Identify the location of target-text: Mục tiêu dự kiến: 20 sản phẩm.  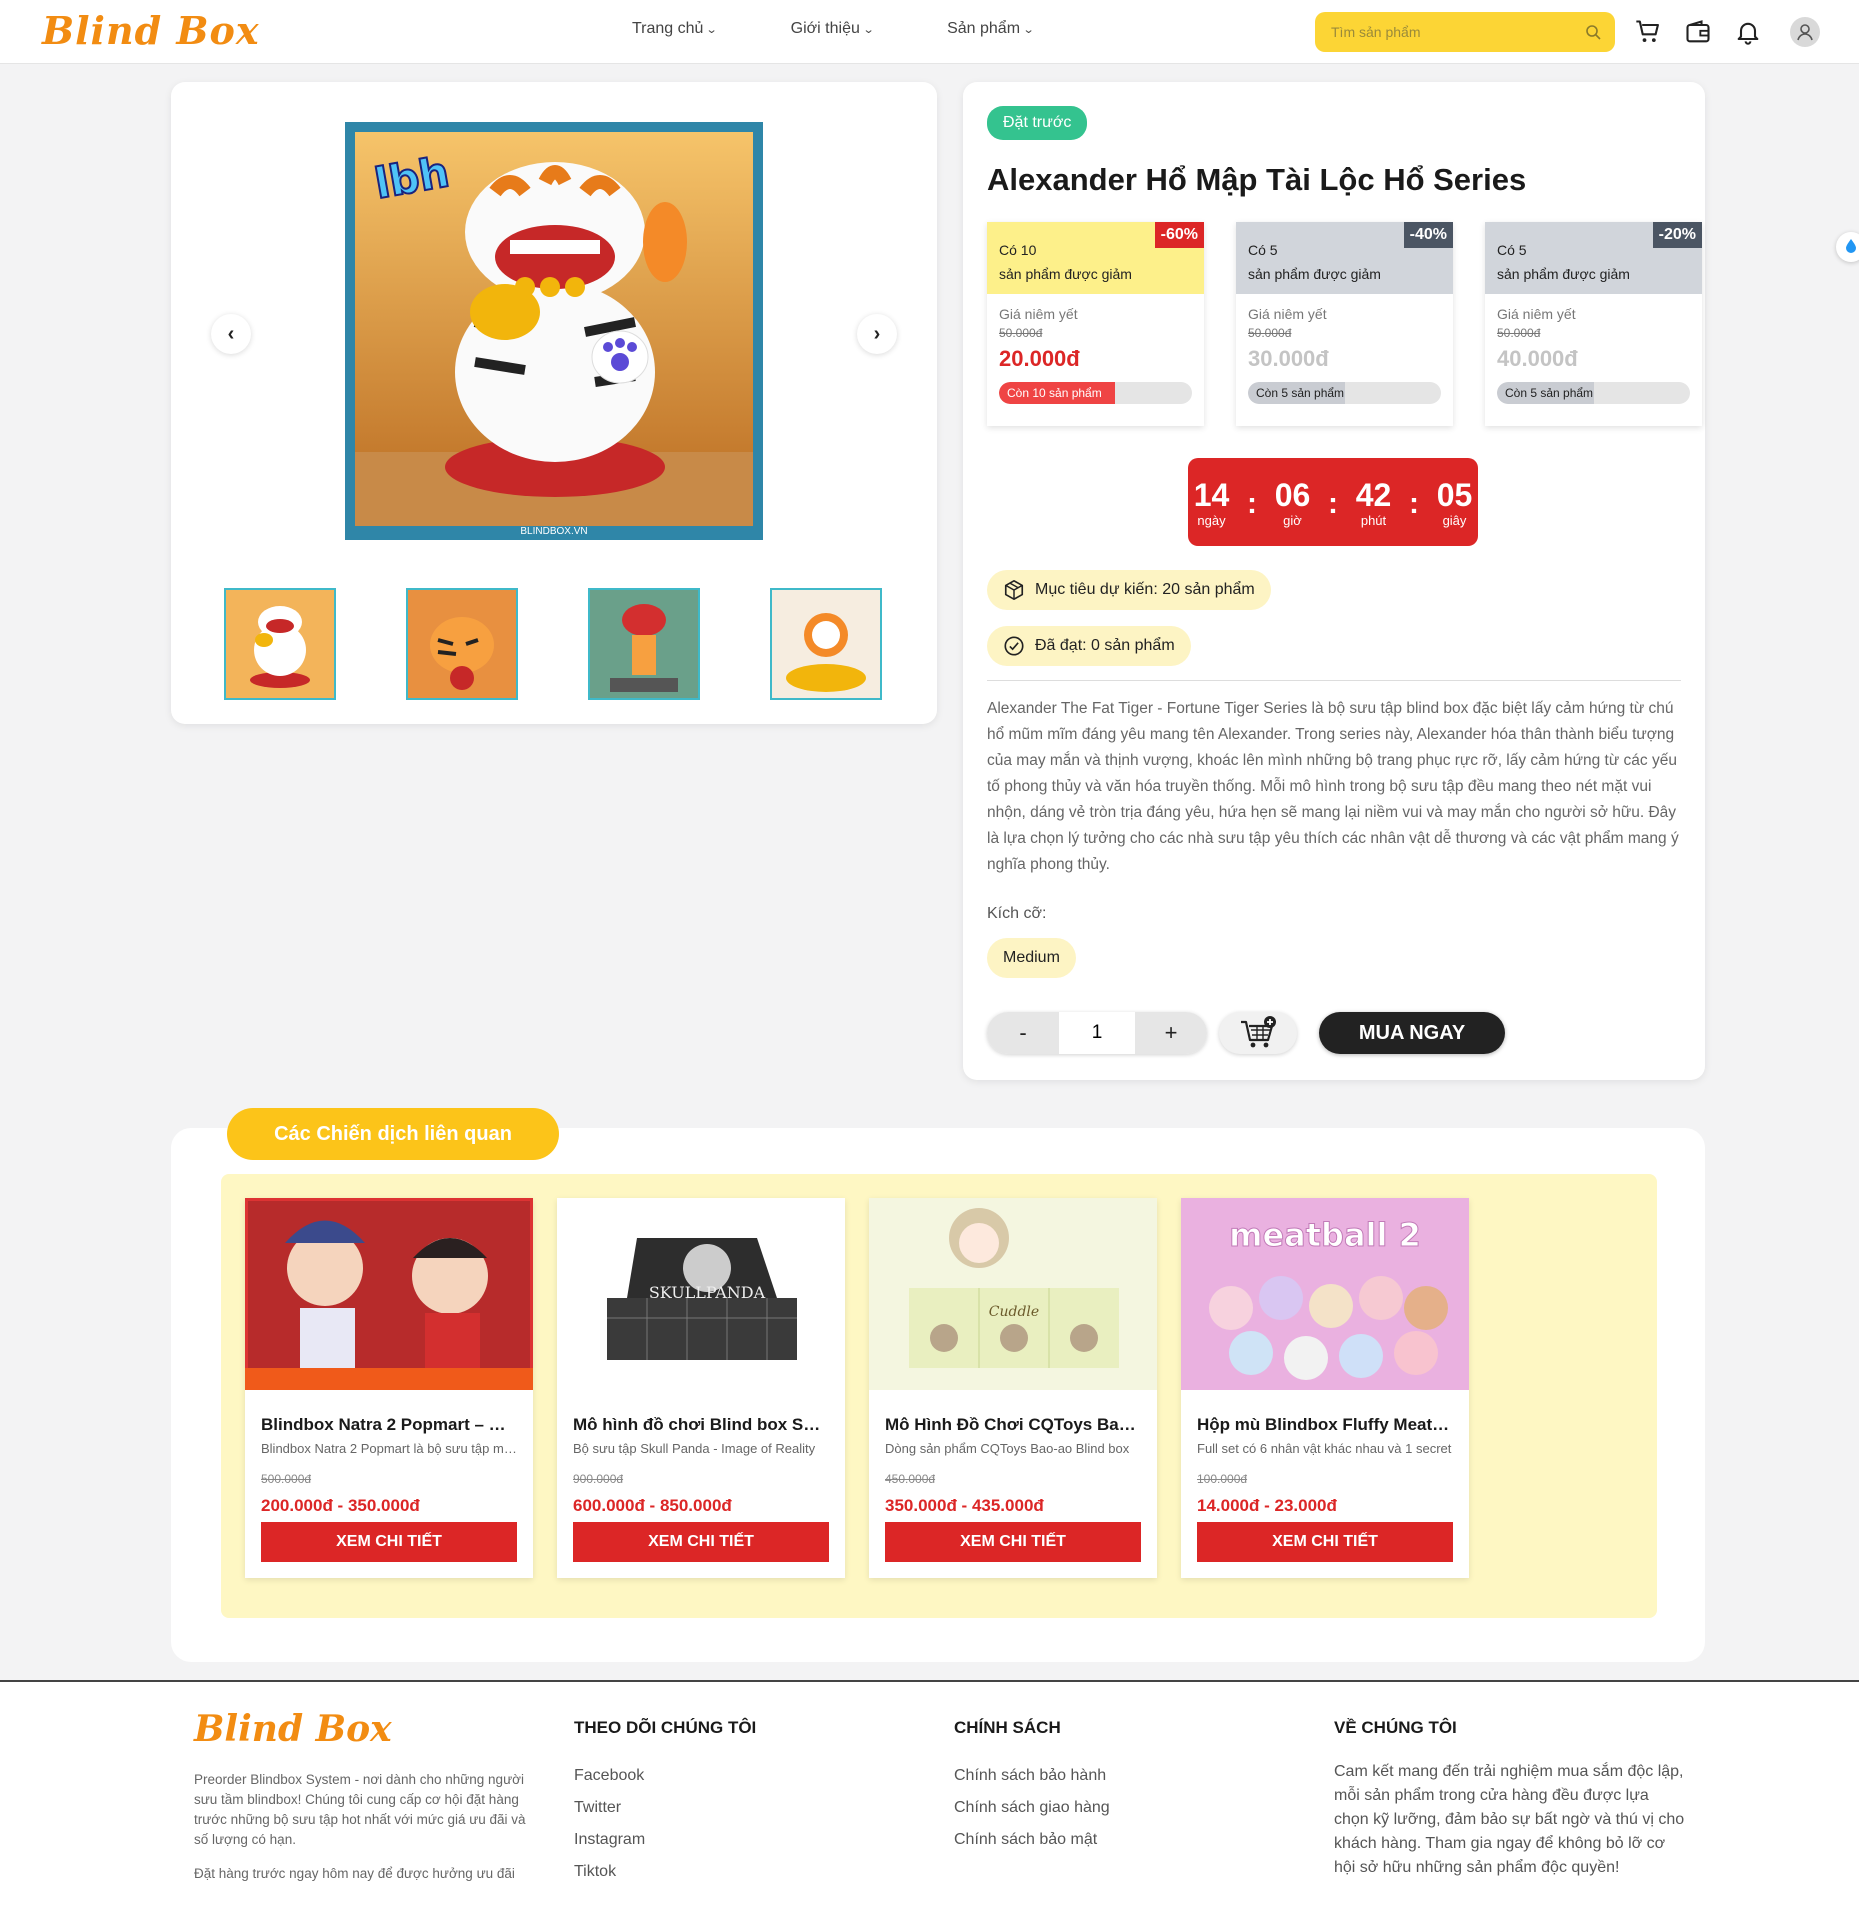
(1145, 589).